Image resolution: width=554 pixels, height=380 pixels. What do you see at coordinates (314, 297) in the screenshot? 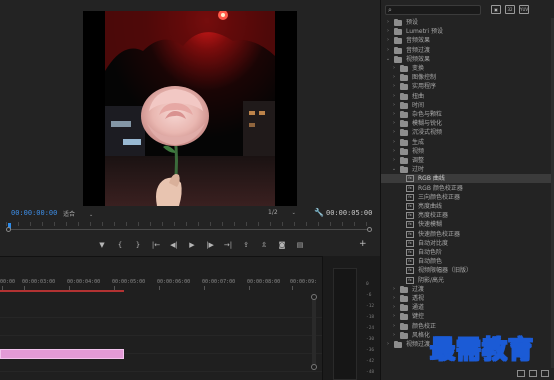
I see `scroll-handle-top` at bounding box center [314, 297].